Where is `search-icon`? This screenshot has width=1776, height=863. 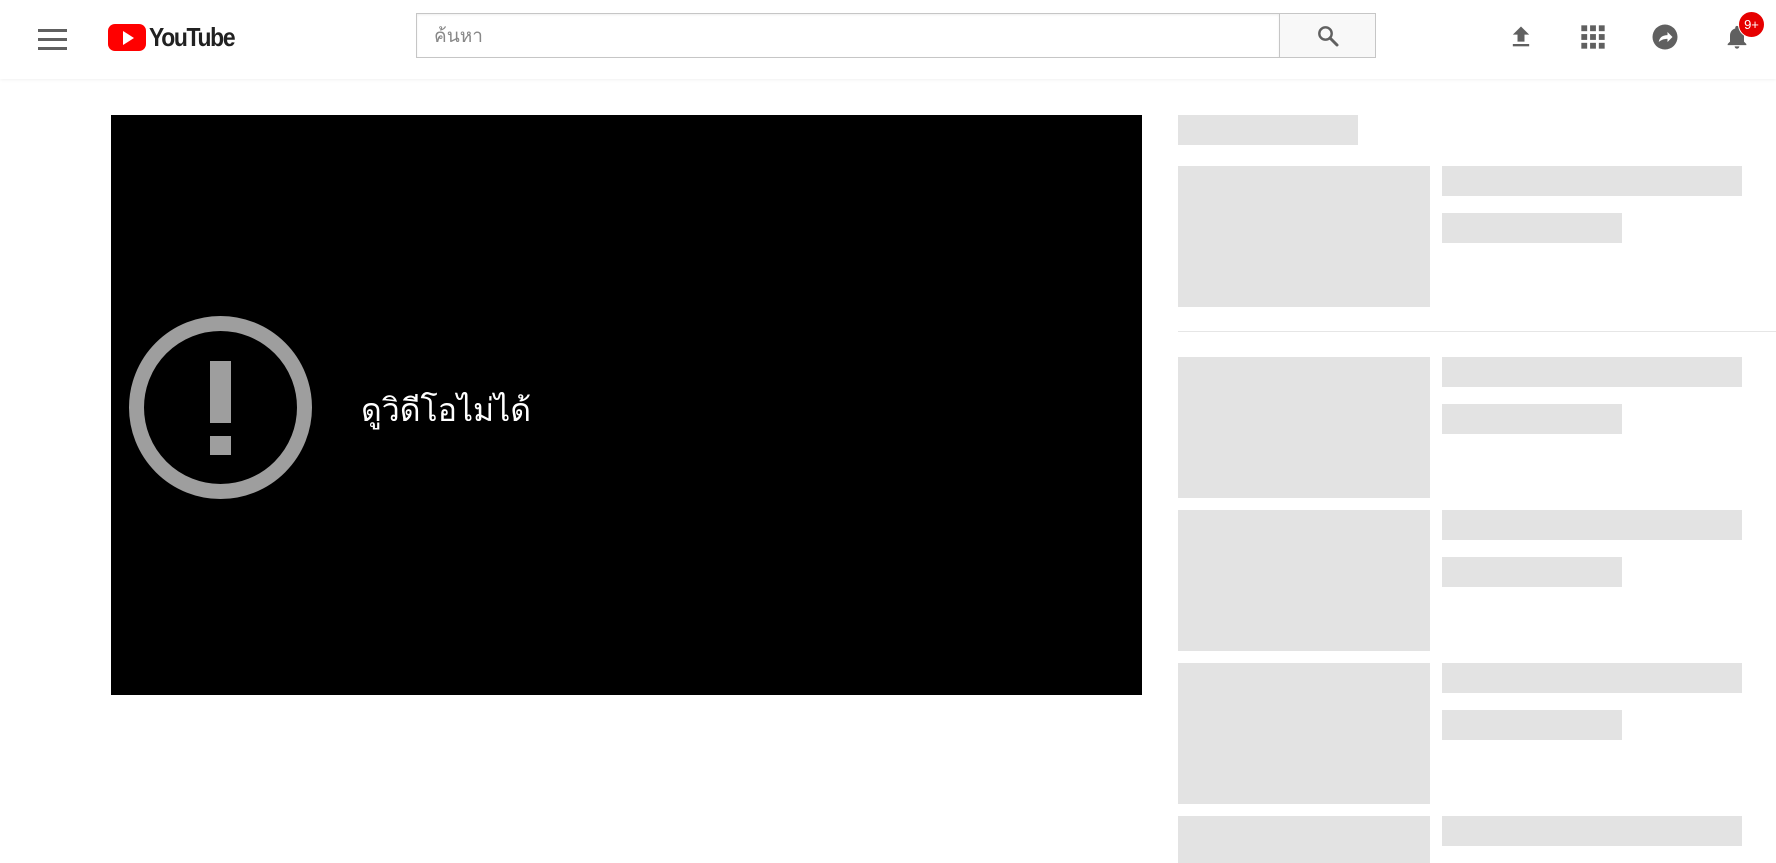
search-icon is located at coordinates (1327, 35).